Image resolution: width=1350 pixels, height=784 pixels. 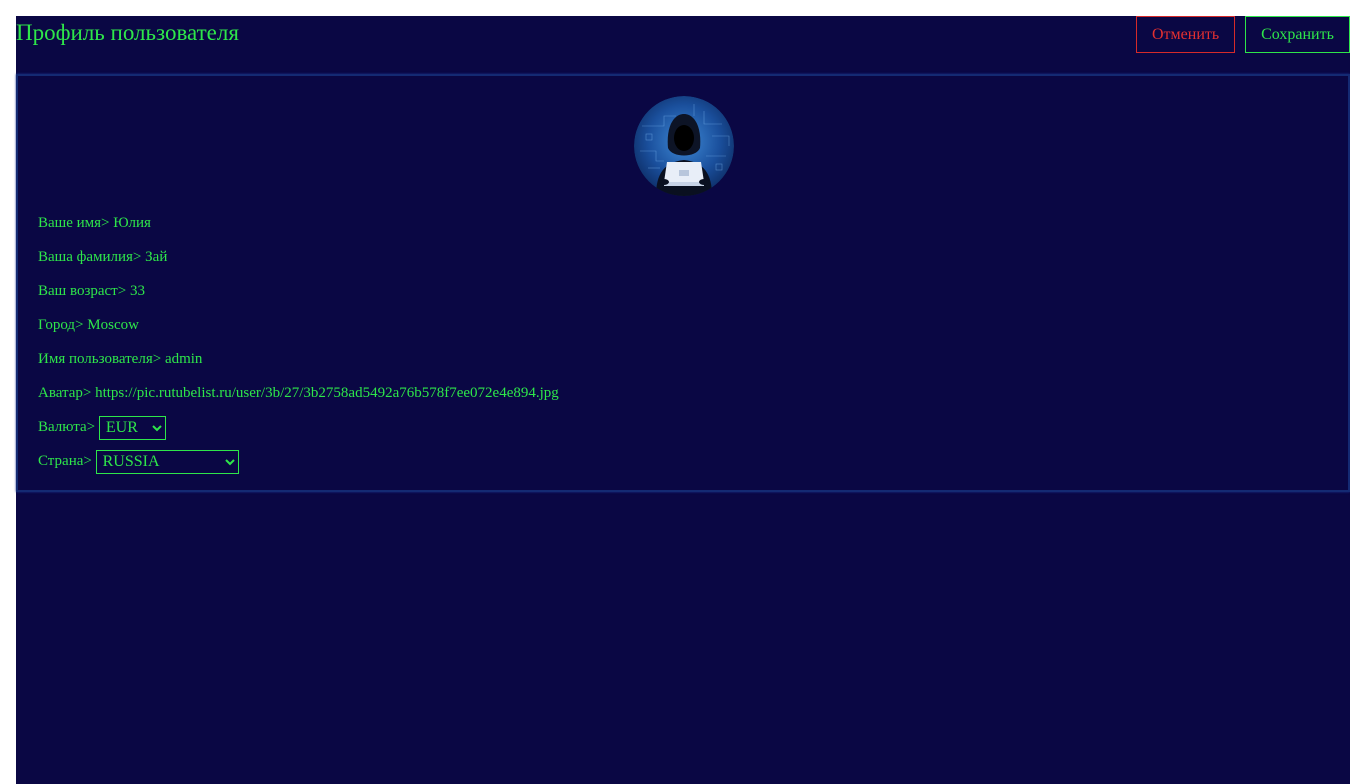 I want to click on currency-select: EUR, so click(x=132, y=427).